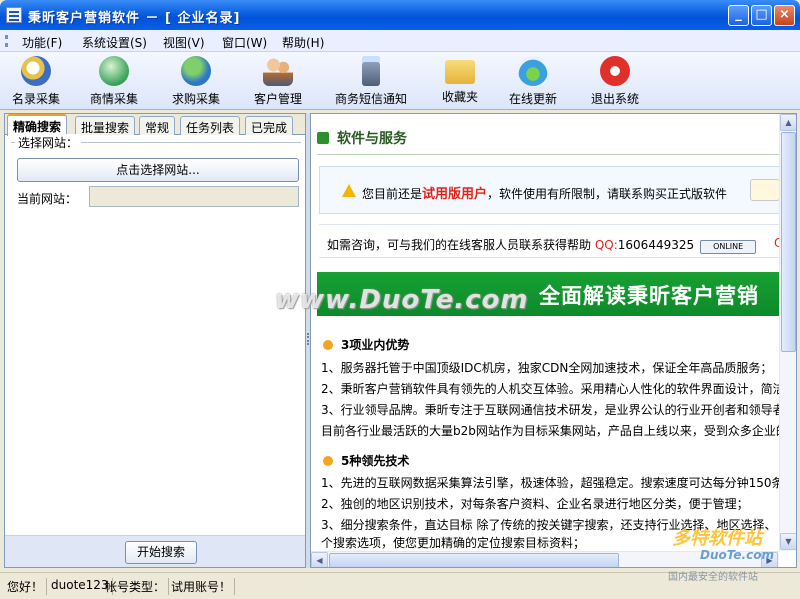  I want to click on globe-search-icon, so click(114, 71).